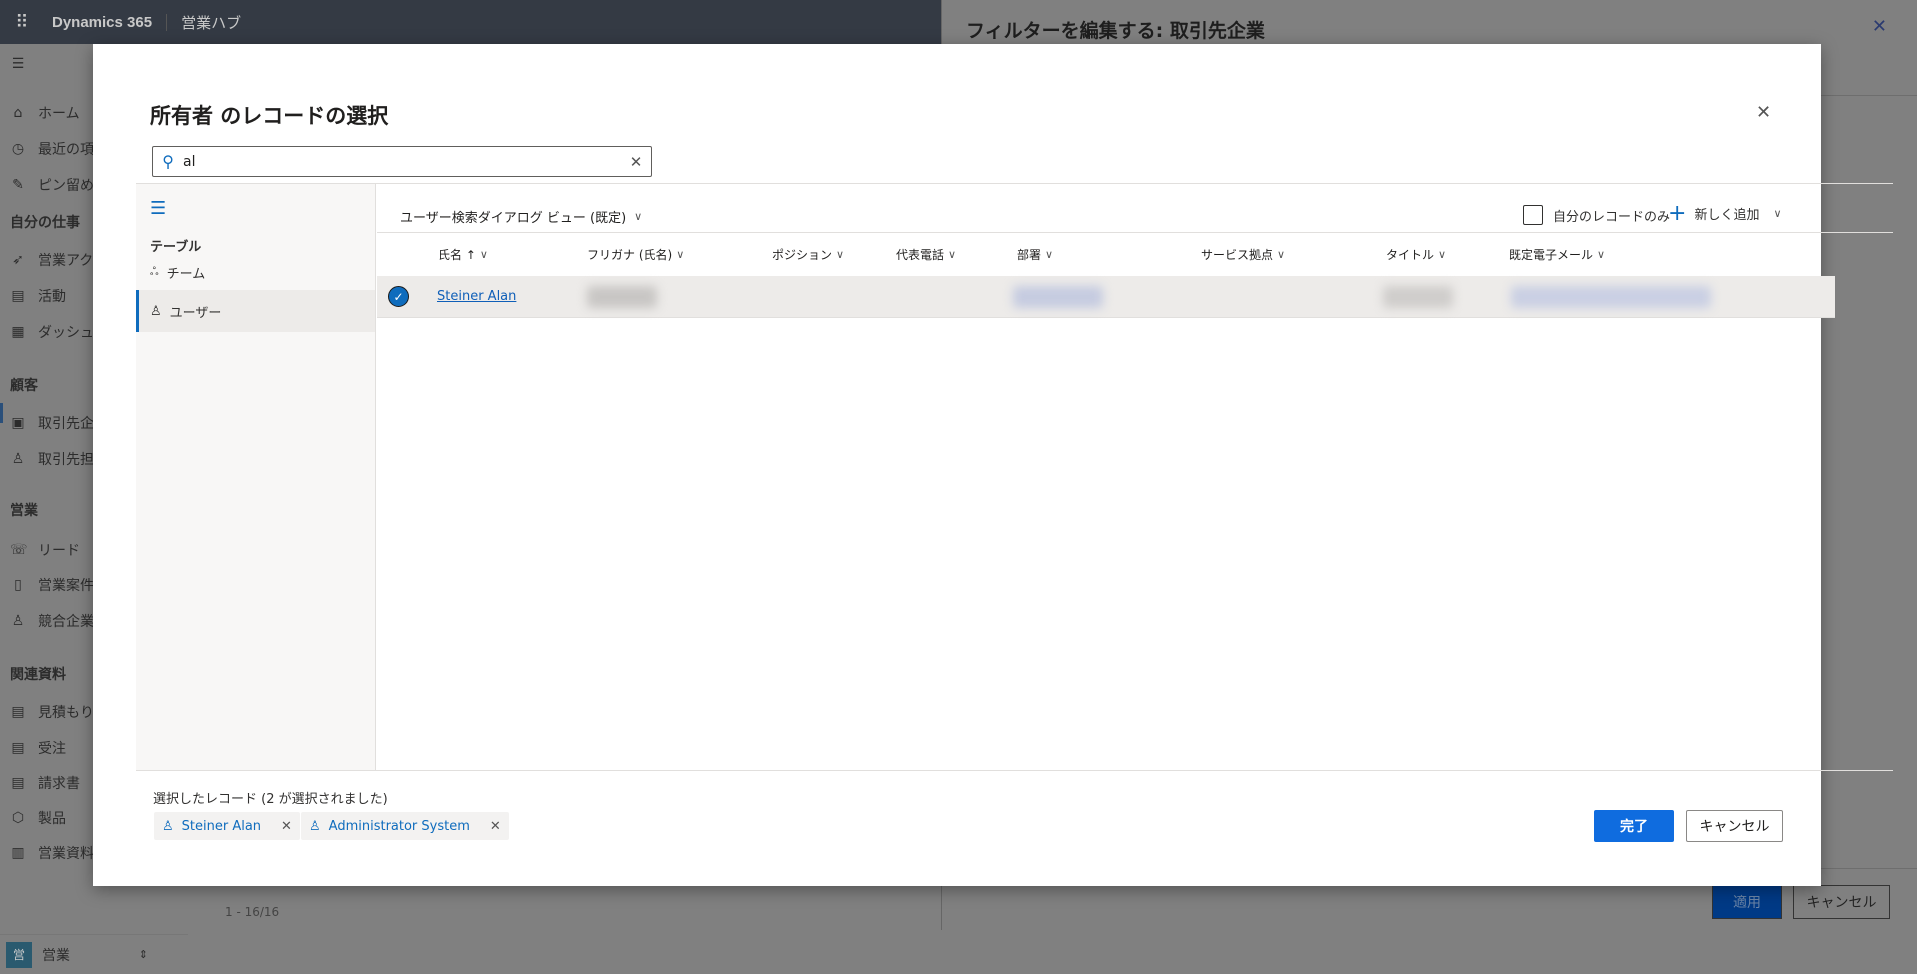 The image size is (1917, 974). Describe the element at coordinates (66, 622) in the screenshot. I see `sidebar-item-label: 競合企業` at that location.